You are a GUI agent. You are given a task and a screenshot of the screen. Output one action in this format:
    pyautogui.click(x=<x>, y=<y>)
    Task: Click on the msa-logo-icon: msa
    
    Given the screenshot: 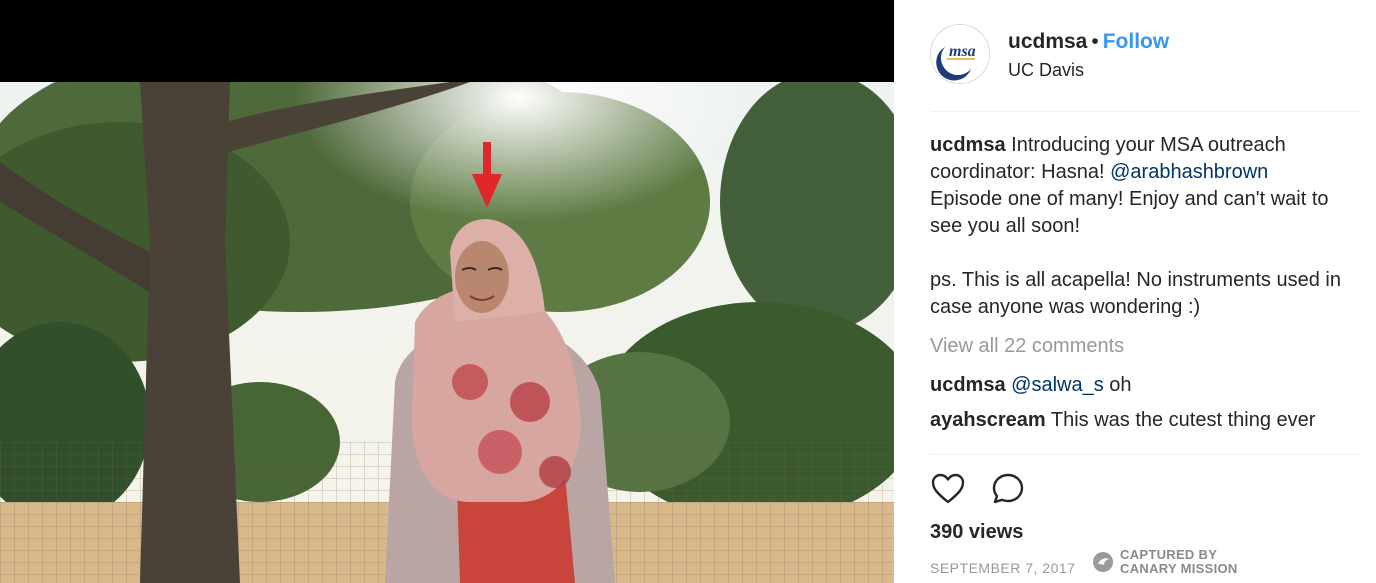 What is the action you would take?
    pyautogui.click(x=960, y=54)
    